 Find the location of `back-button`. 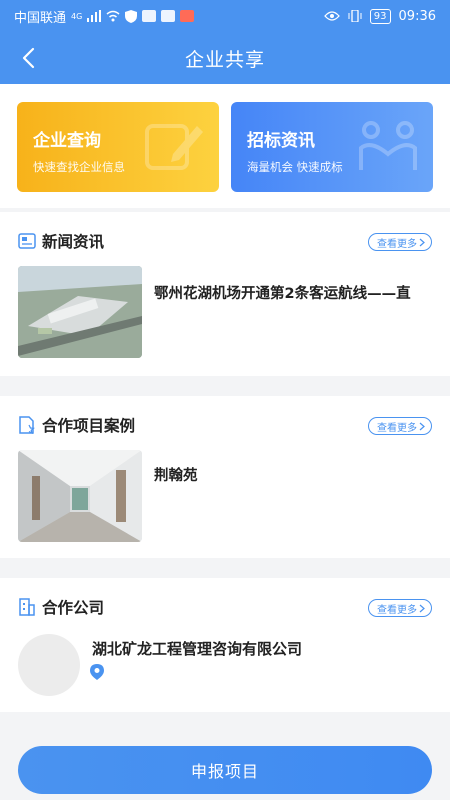

back-button is located at coordinates (28, 58).